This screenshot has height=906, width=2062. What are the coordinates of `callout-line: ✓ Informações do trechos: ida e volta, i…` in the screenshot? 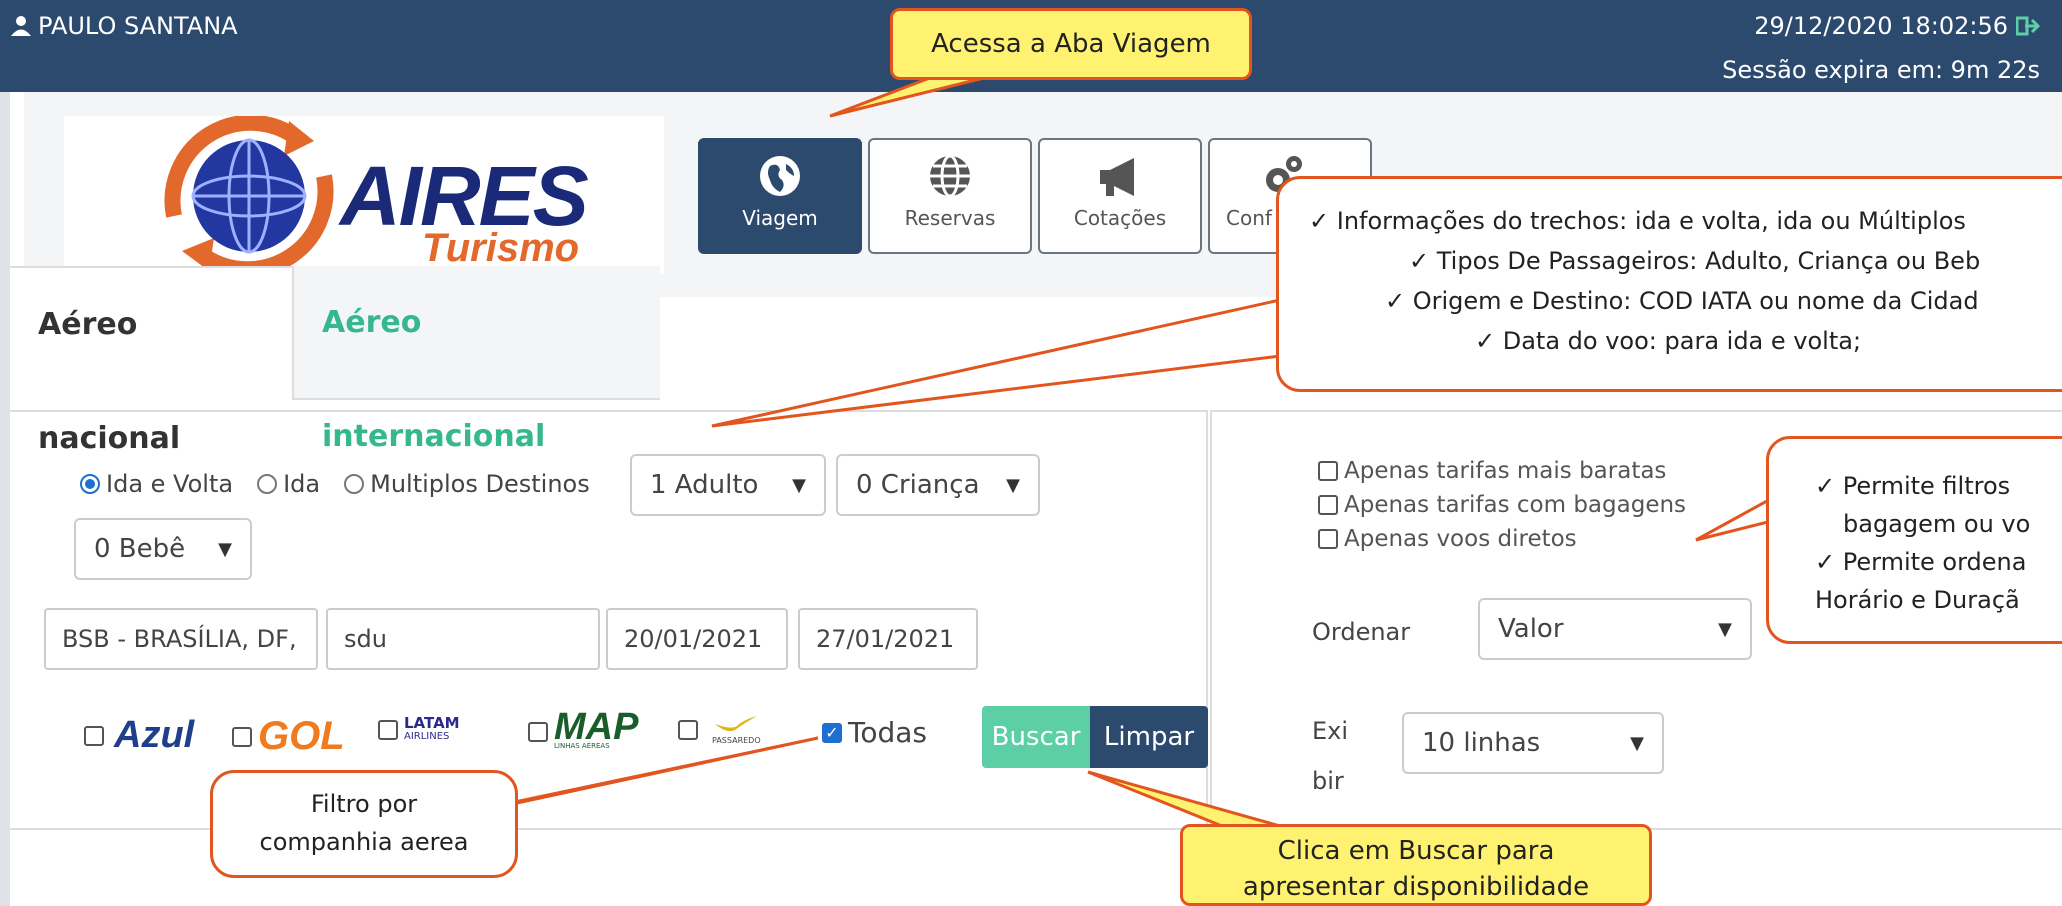 It's located at (1637, 221).